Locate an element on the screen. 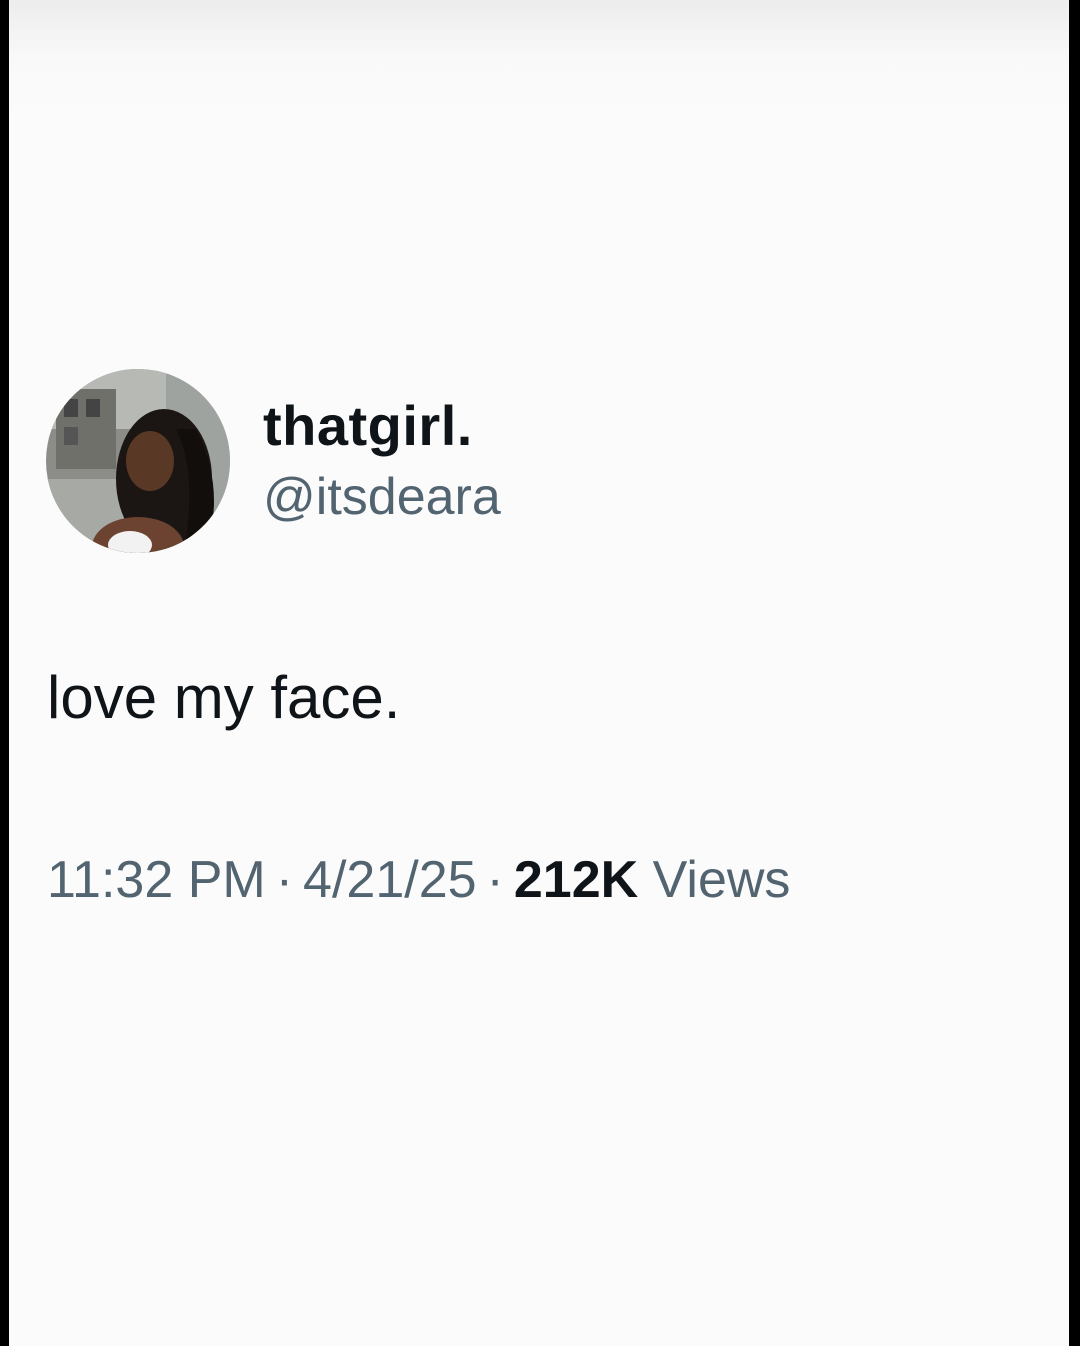 The height and width of the screenshot is (1346, 1080). tweet-time: 11:32 PM is located at coordinates (156, 880).